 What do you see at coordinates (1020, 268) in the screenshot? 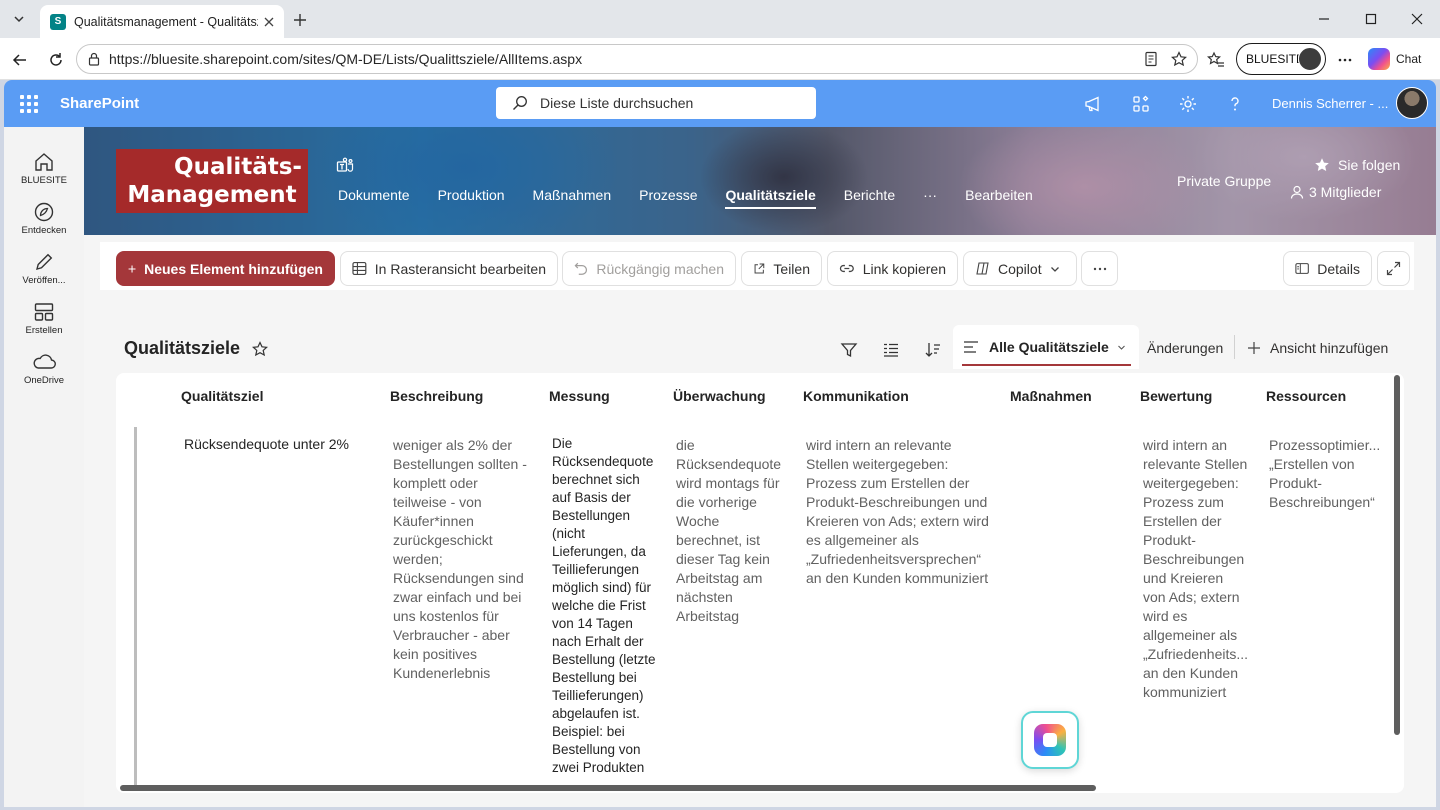
I see `copilot-button: Copilot` at bounding box center [1020, 268].